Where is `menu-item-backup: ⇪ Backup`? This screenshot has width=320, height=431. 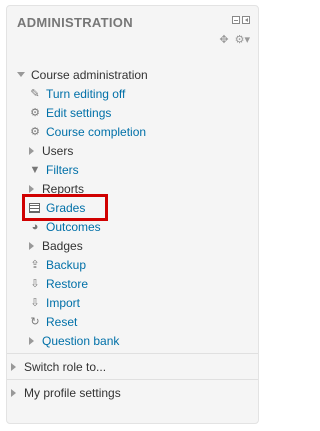
menu-item-backup: ⇪ Backup is located at coordinates (57, 264).